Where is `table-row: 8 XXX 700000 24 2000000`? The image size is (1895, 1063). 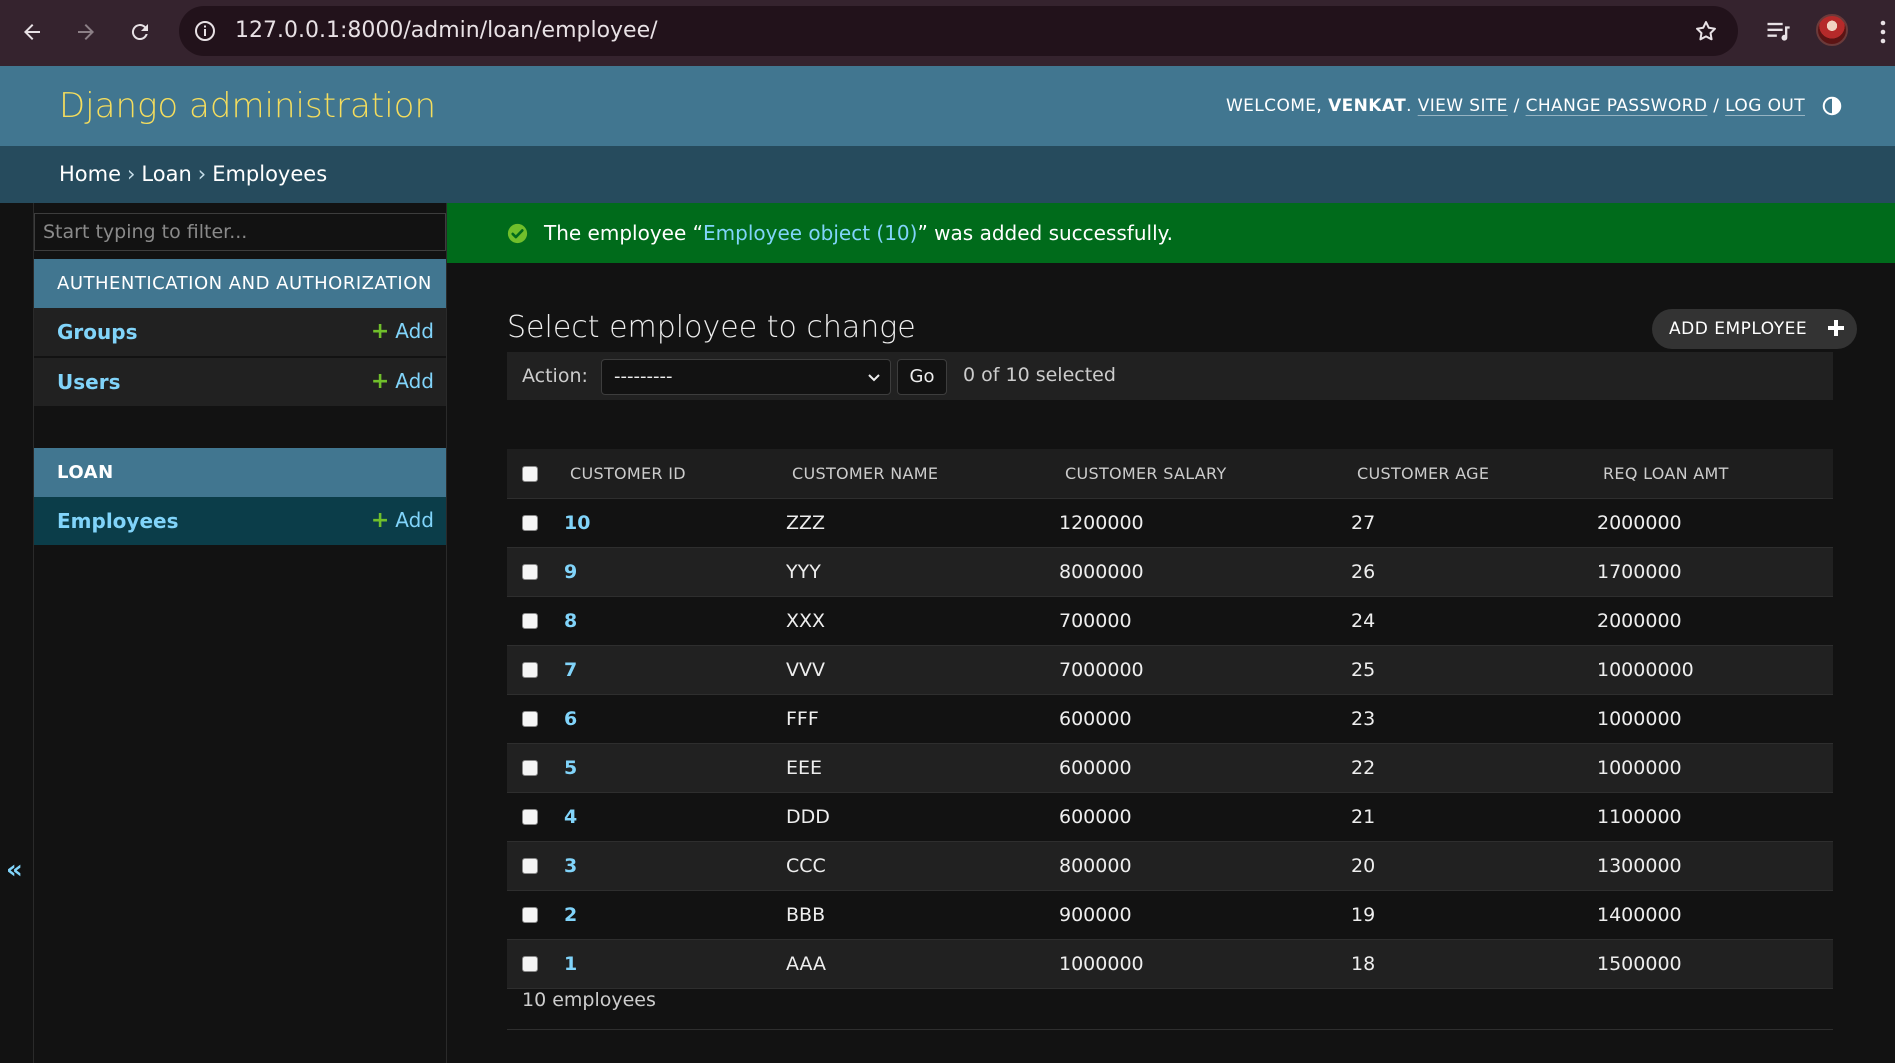
table-row: 8 XXX 700000 24 2000000 is located at coordinates (1170, 621).